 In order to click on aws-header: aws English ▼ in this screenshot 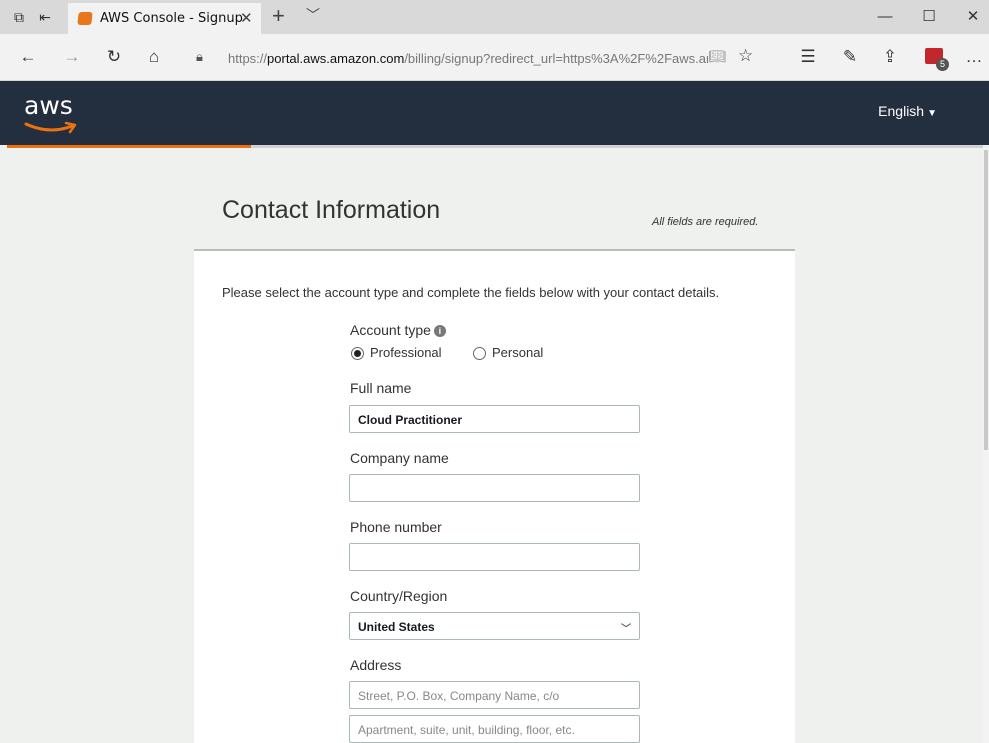, I will do `click(494, 113)`.